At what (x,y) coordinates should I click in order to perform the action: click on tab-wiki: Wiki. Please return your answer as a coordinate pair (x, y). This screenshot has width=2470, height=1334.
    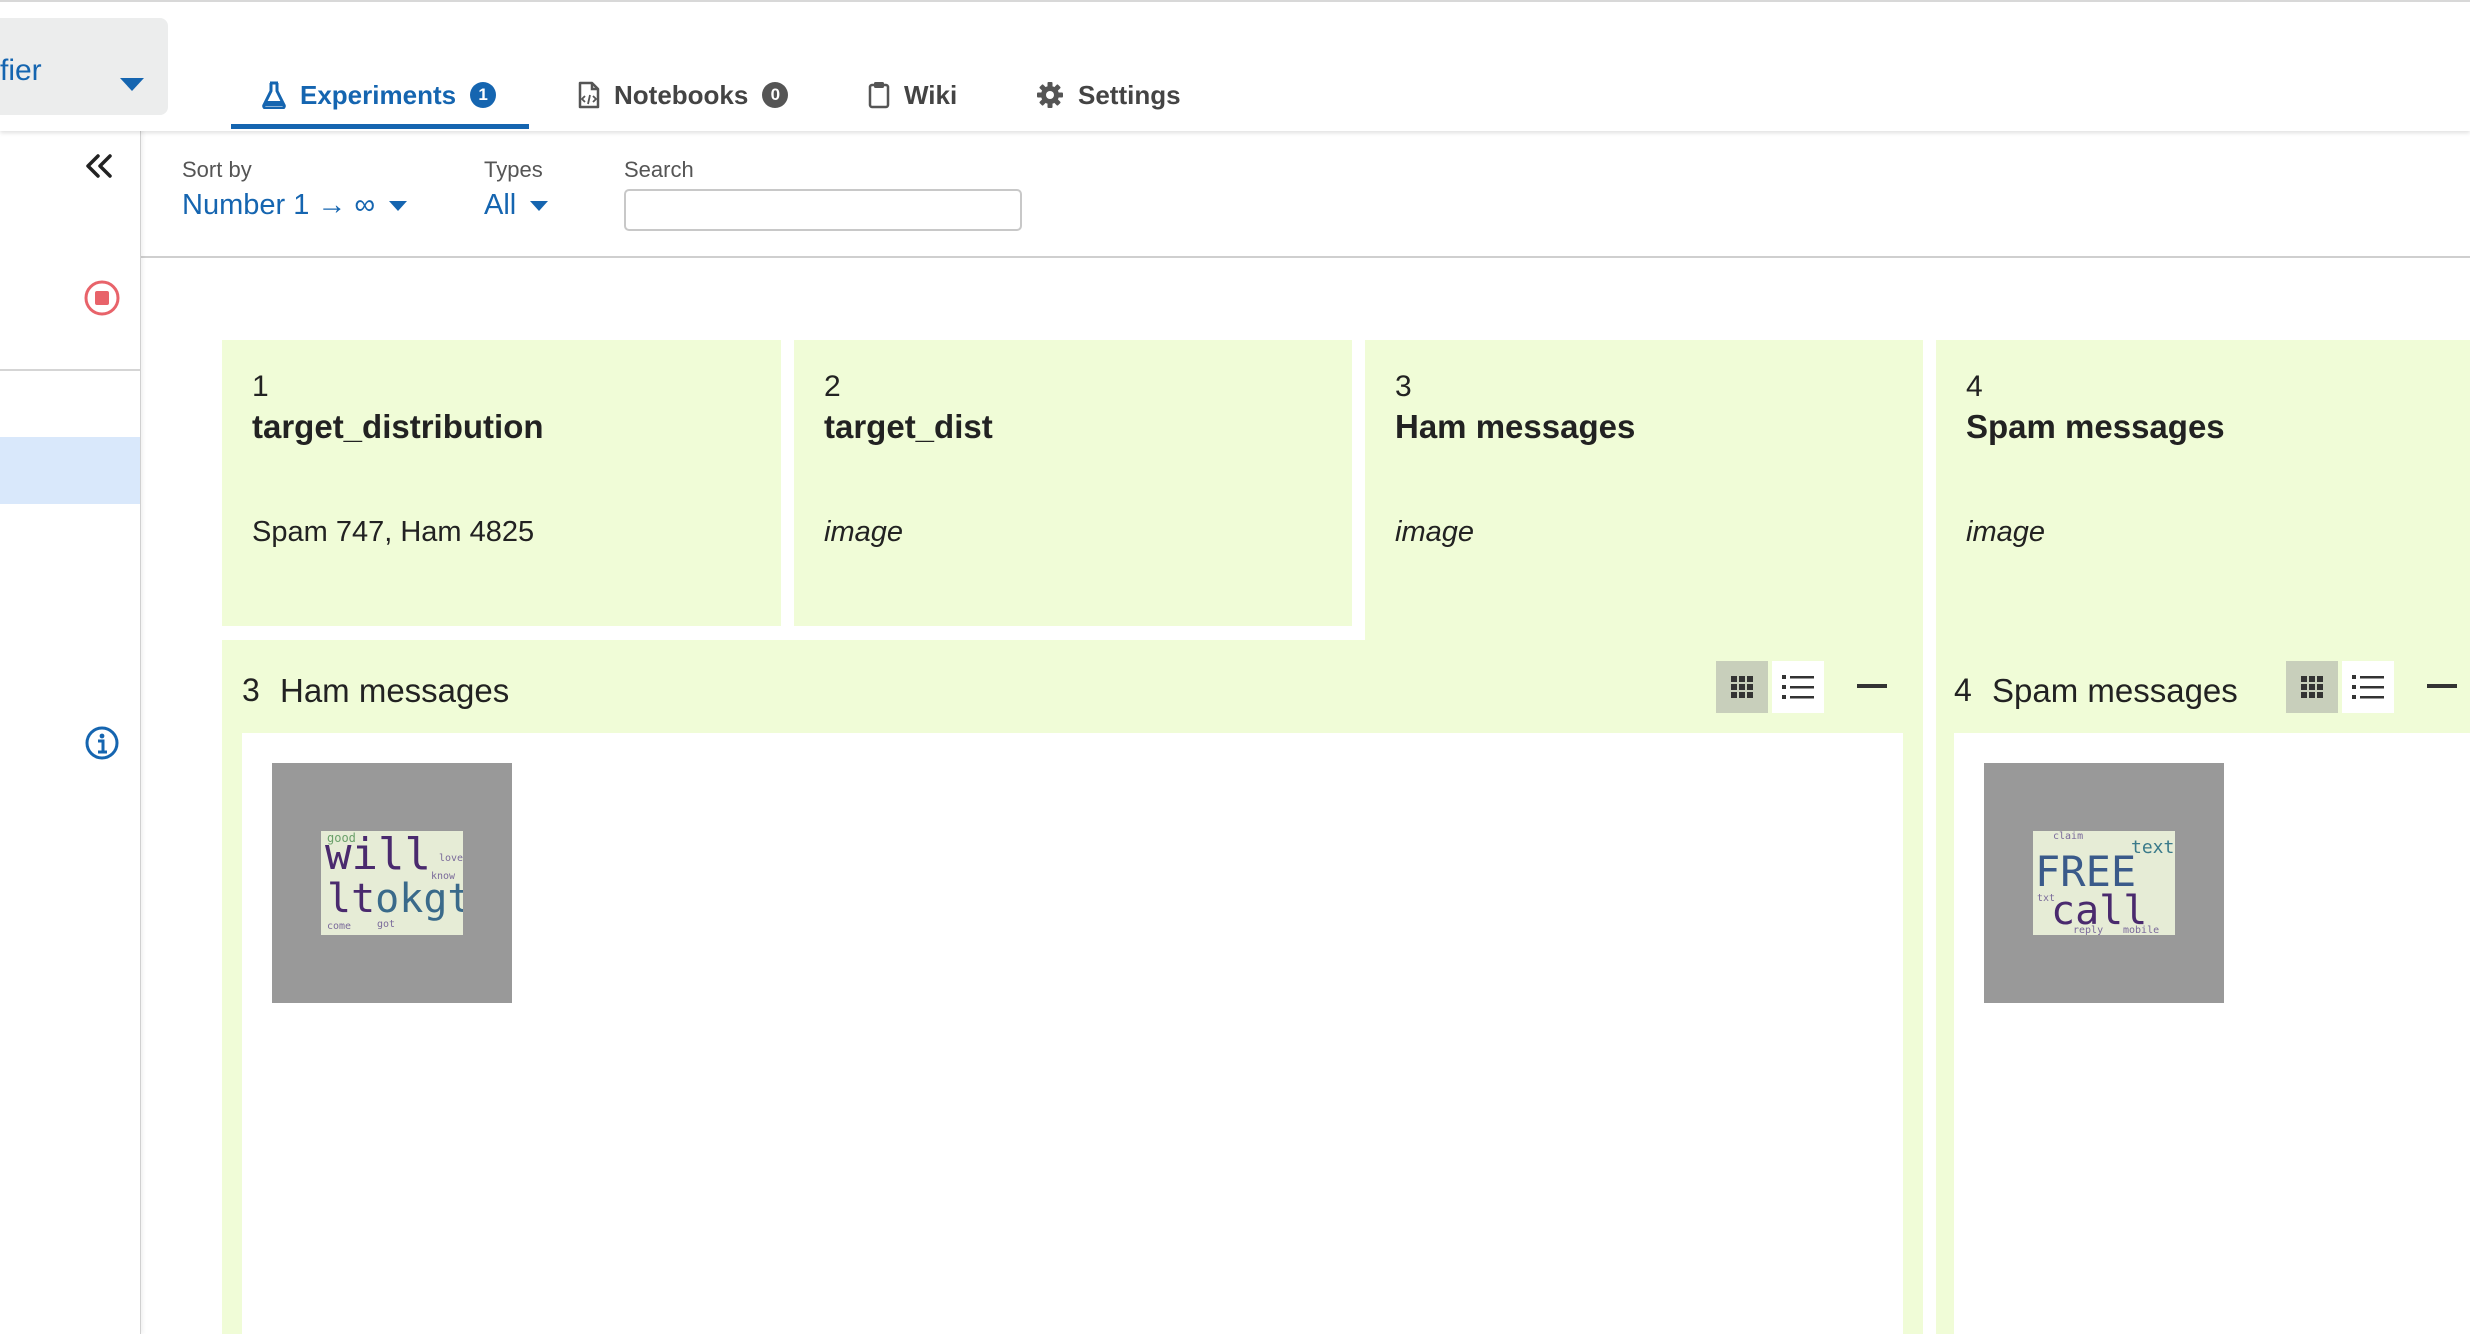
    Looking at the image, I should click on (912, 95).